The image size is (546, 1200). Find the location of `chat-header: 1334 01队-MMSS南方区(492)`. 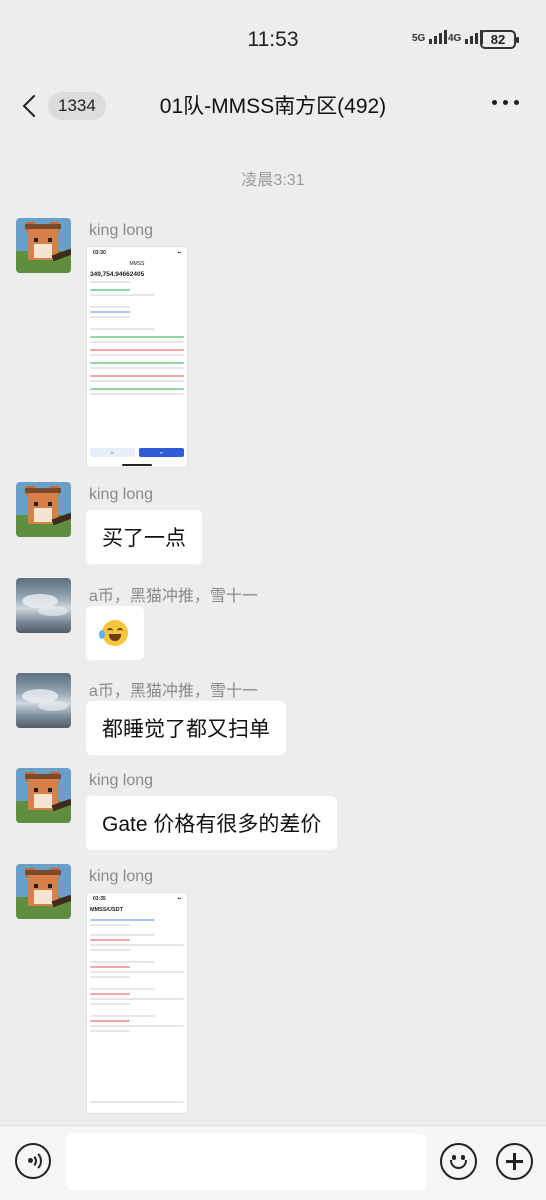

chat-header: 1334 01队-MMSS南方区(492) is located at coordinates (273, 105).